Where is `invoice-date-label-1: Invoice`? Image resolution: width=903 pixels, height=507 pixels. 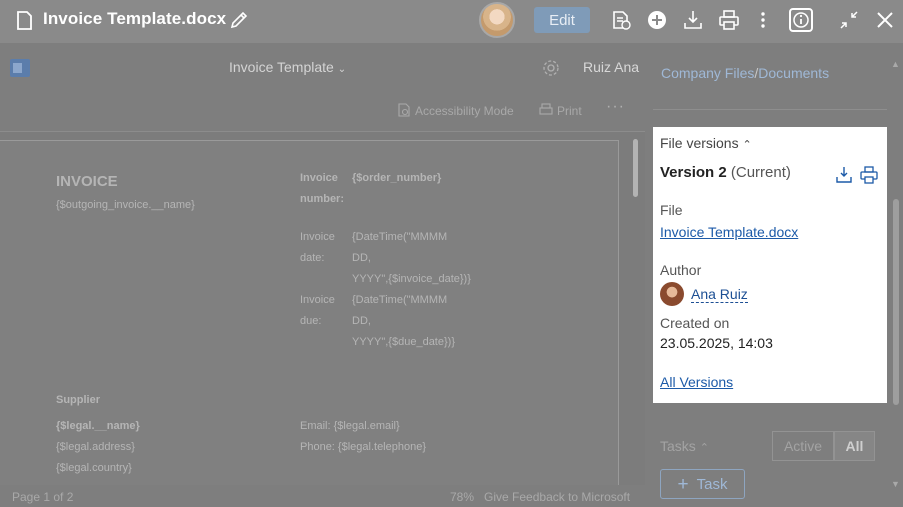 invoice-date-label-1: Invoice is located at coordinates (317, 237).